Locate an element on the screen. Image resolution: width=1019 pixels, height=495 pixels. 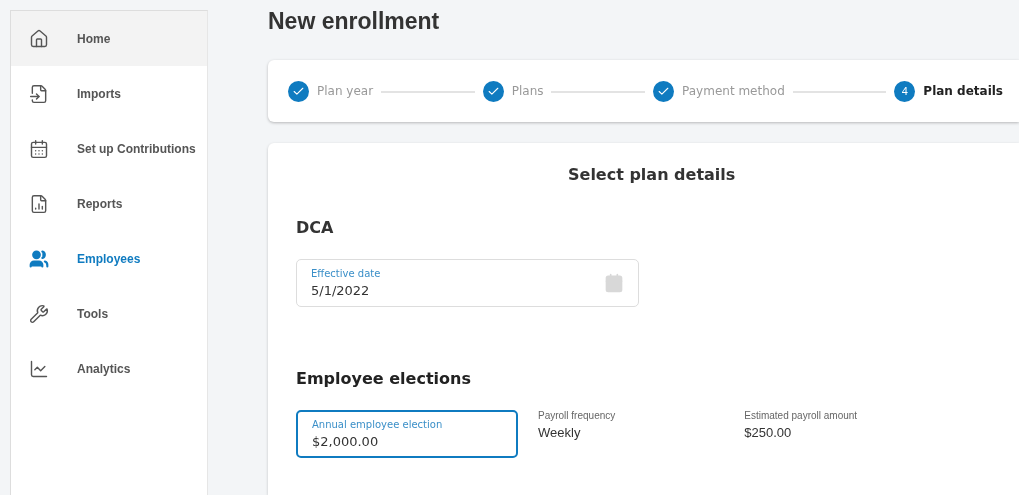
wrench-icon is located at coordinates (39, 313).